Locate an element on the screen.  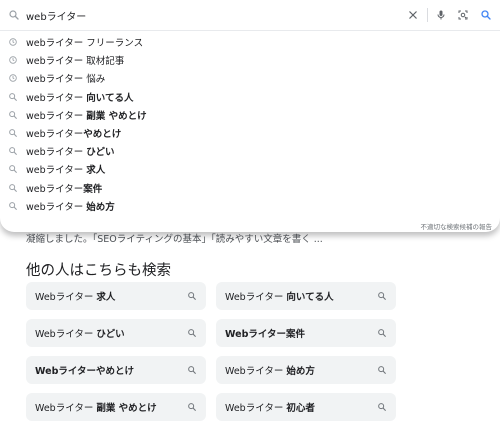
suggestion-plain: 取材記事 is located at coordinates (105, 62).